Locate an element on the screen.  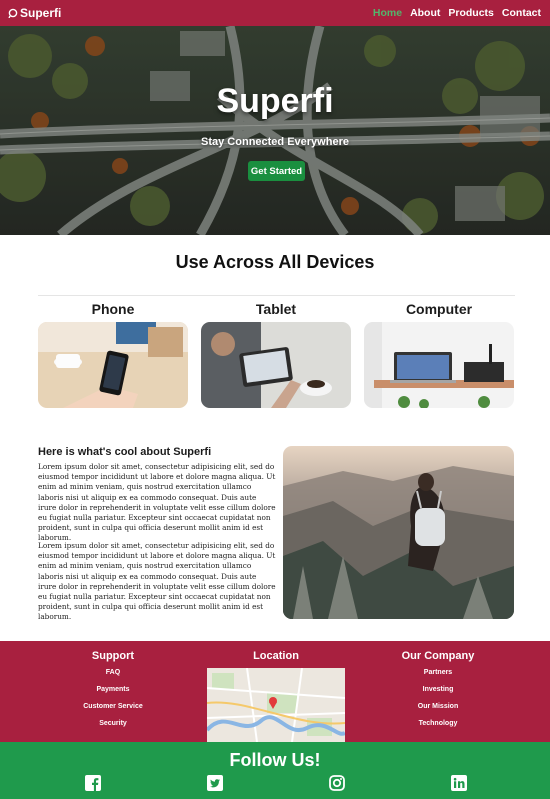
devices-section-title: Use Across All Devices is located at coordinates (275, 262).